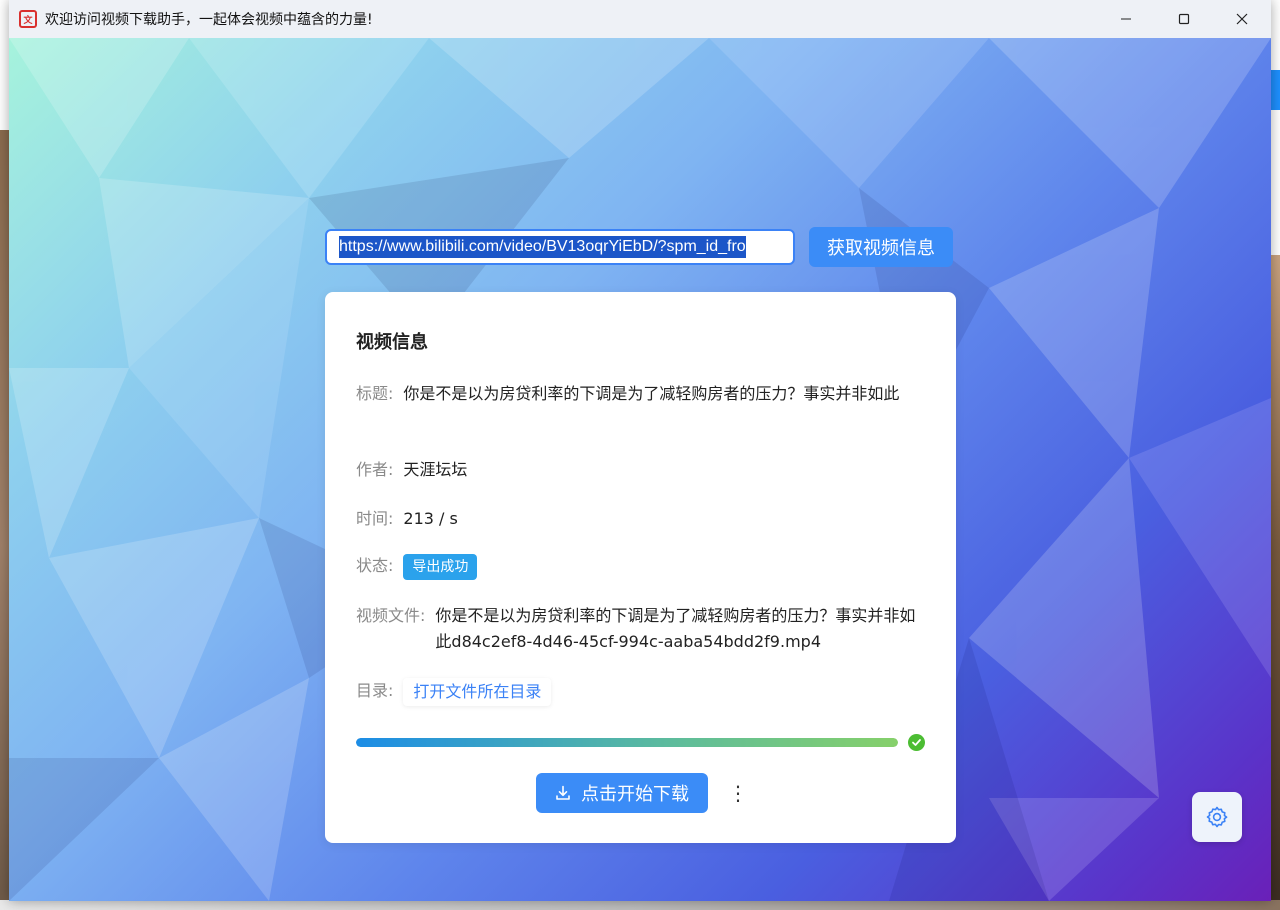 This screenshot has height=910, width=1280. I want to click on gear-icon, so click(1217, 817).